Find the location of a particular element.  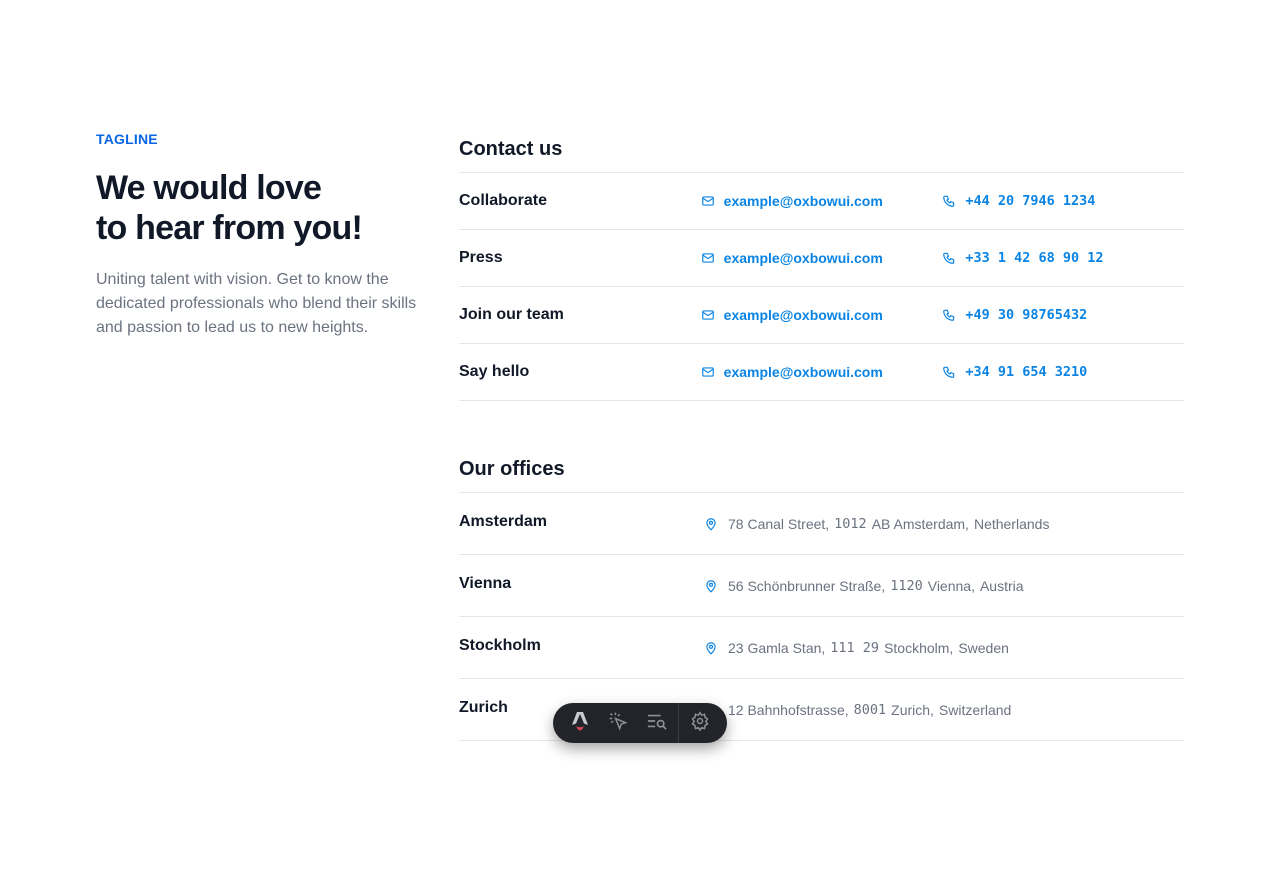

contact-title: Contact us is located at coordinates (511, 149).